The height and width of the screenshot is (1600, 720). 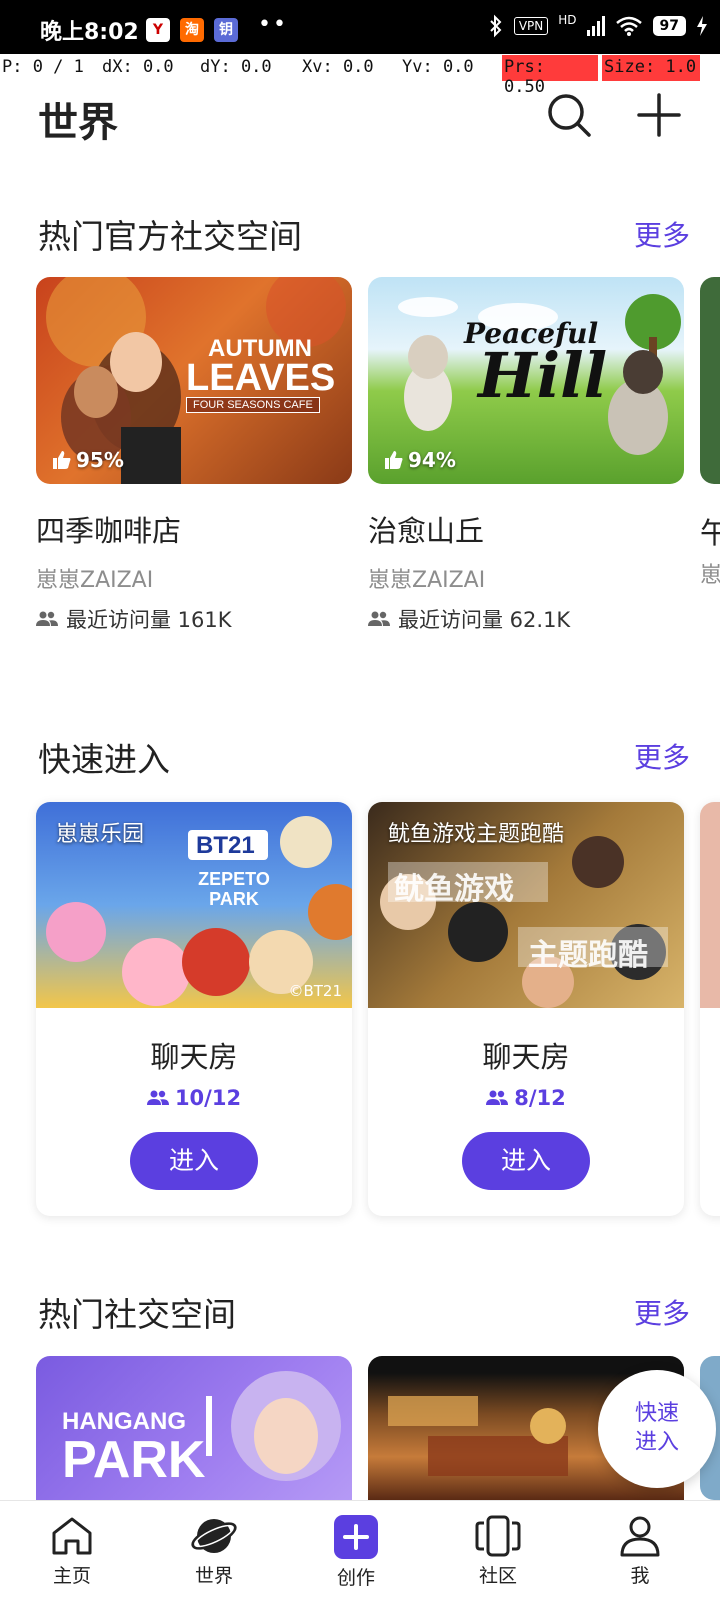 I want to click on fab-line2: 进入, so click(x=656, y=1442).